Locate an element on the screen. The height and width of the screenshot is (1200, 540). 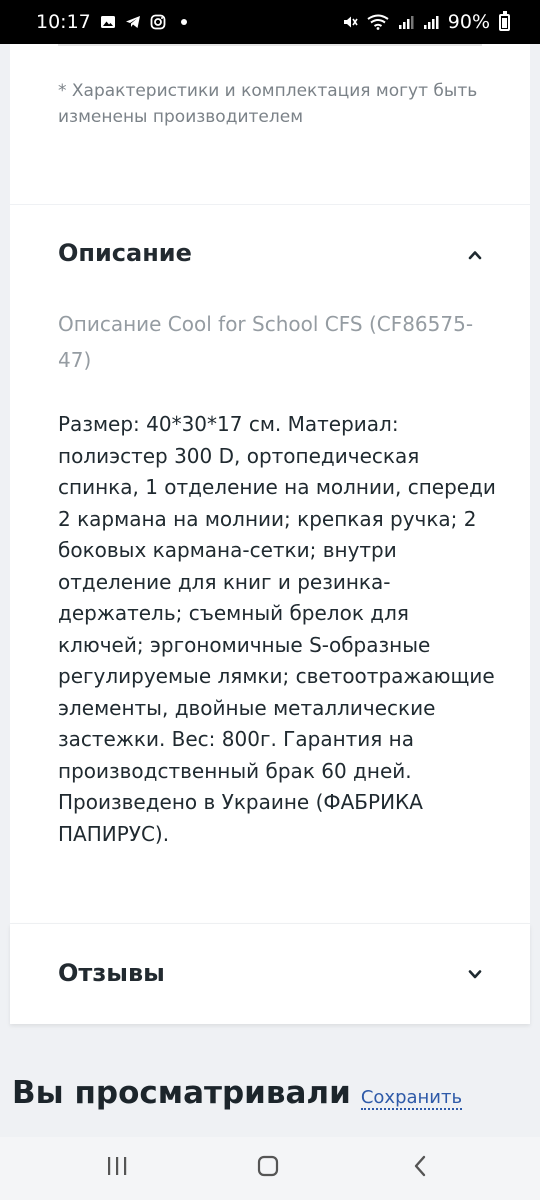
description-header: Описание is located at coordinates (270, 255).